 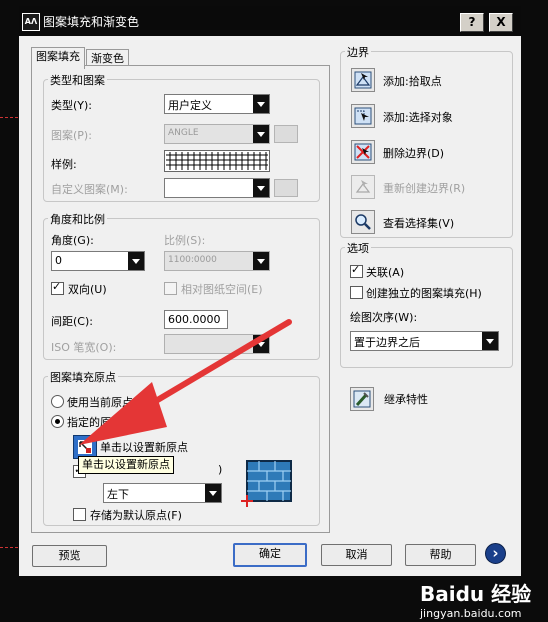 What do you see at coordinates (270, 21) in the screenshot?
I see `title-bar: AΛ 图案填充和渐变色 ? X` at bounding box center [270, 21].